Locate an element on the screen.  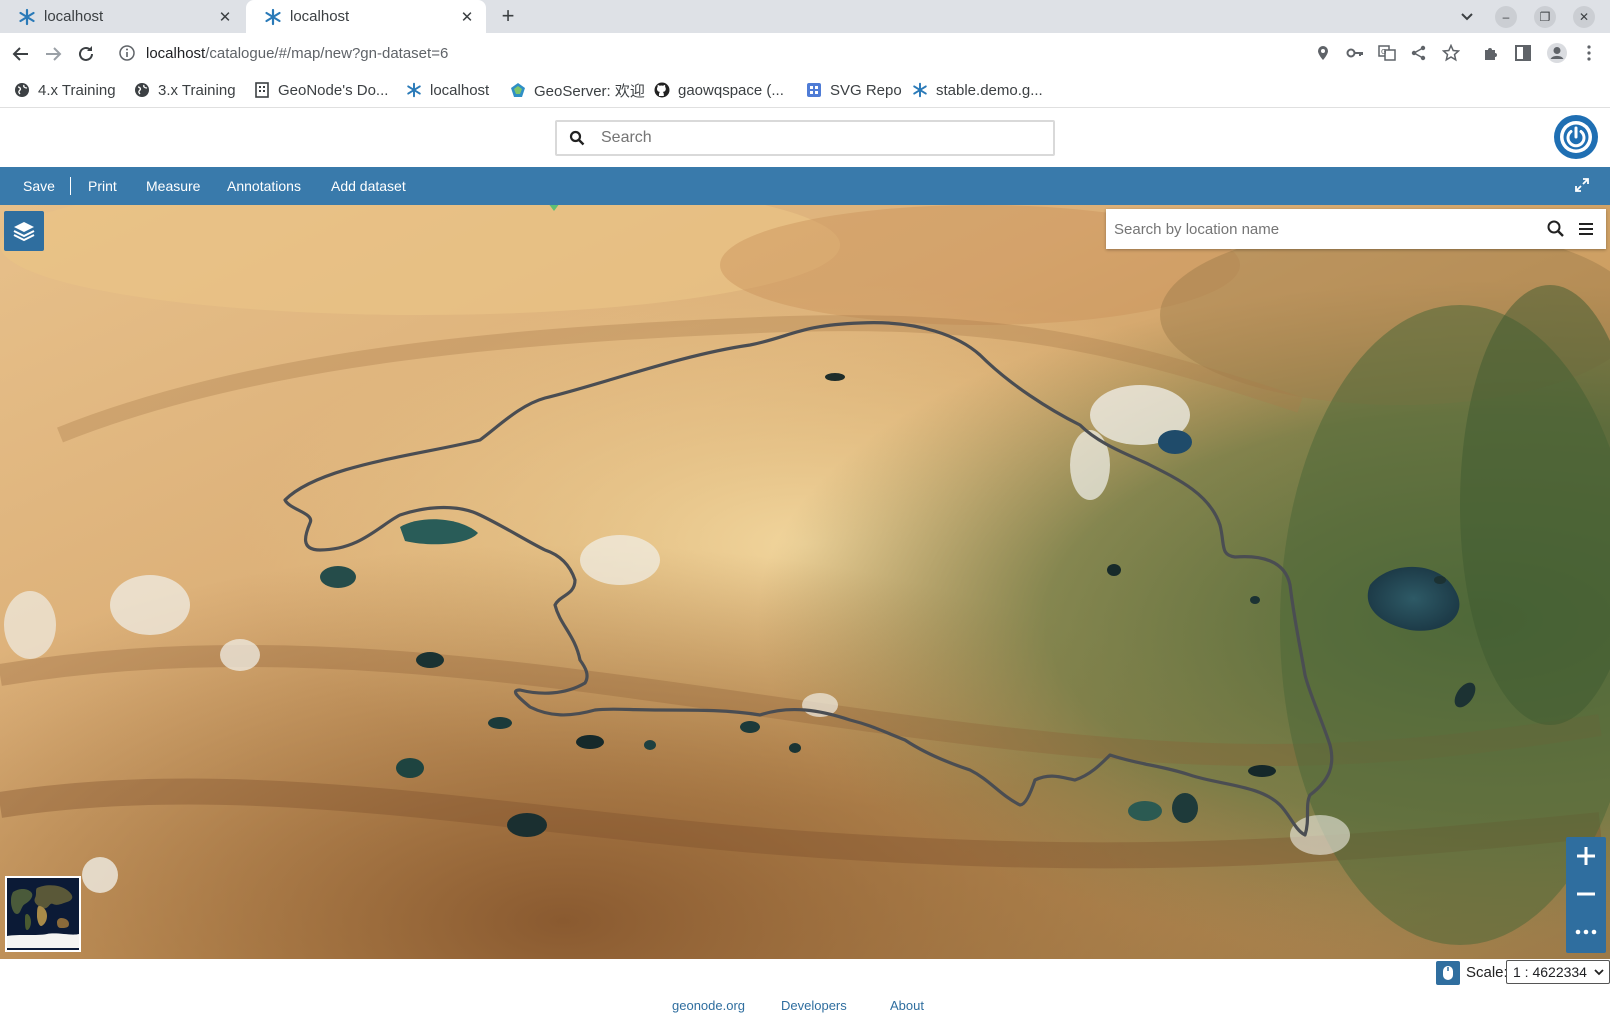
translate-icon: G is located at coordinates (1387, 53).